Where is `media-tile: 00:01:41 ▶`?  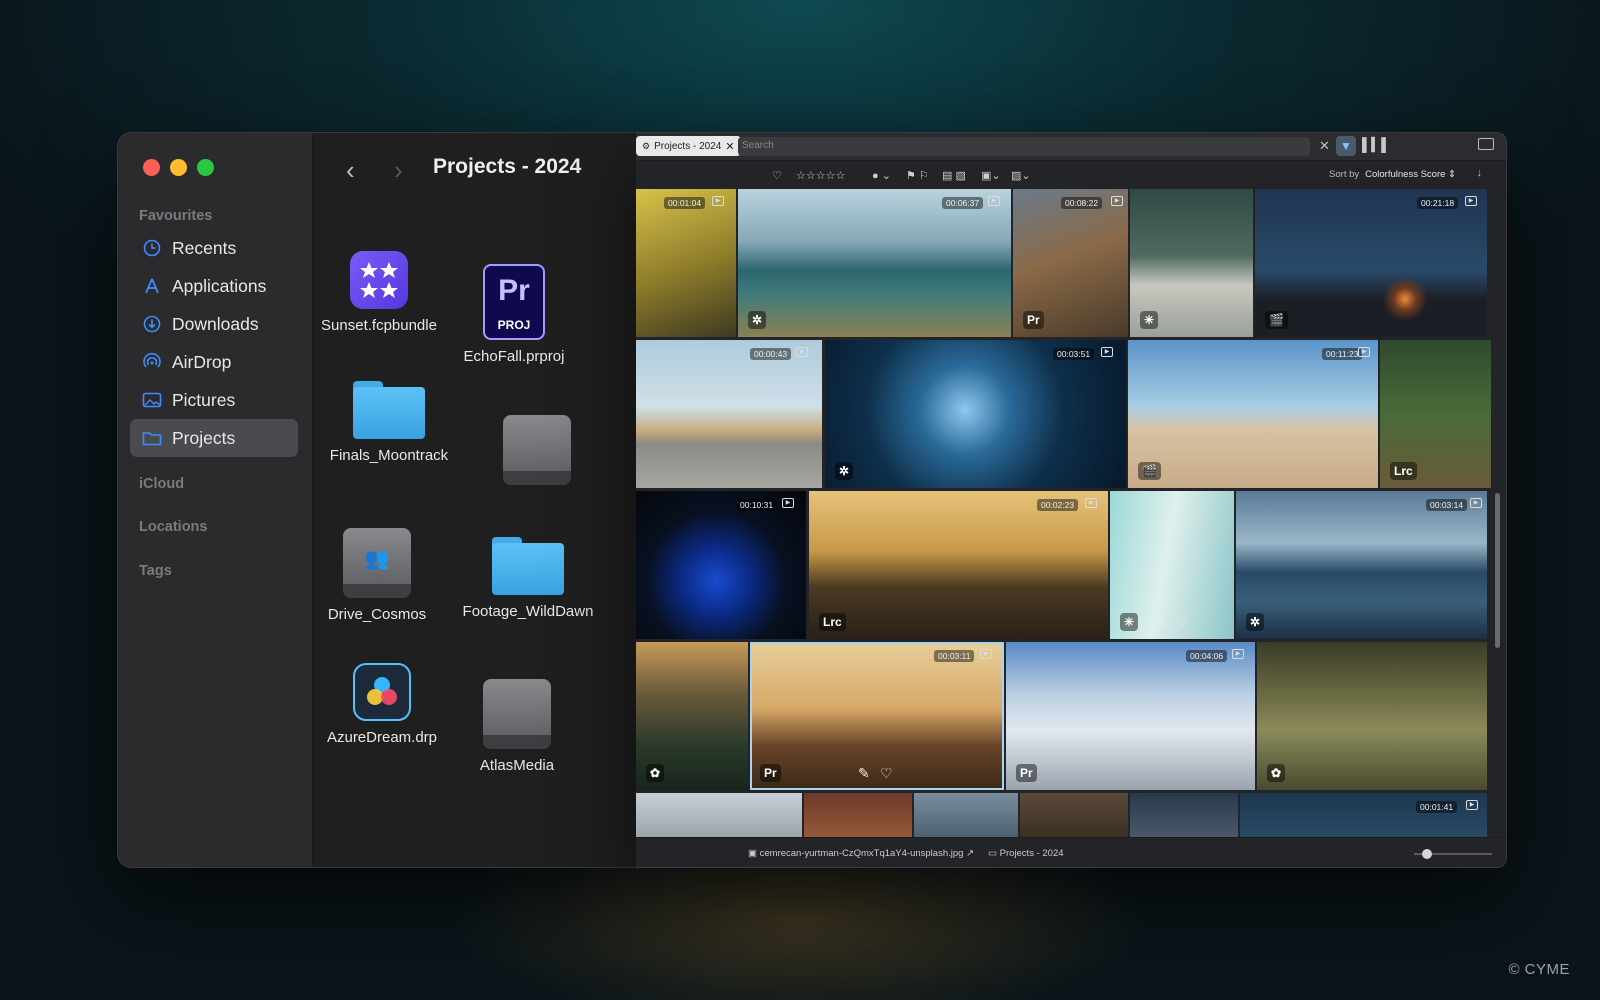 media-tile: 00:01:41 ▶ is located at coordinates (1363, 816).